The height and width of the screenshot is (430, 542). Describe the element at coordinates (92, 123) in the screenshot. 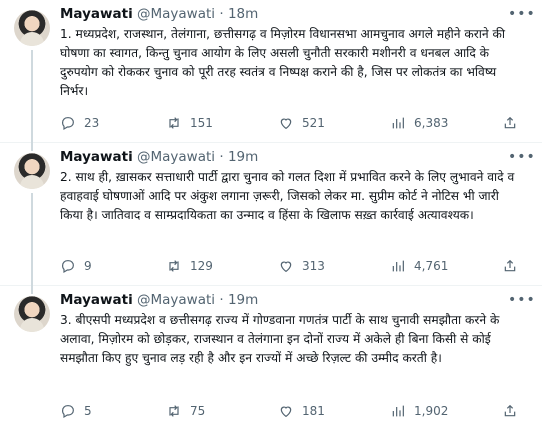

I see `reply-count: 23` at that location.